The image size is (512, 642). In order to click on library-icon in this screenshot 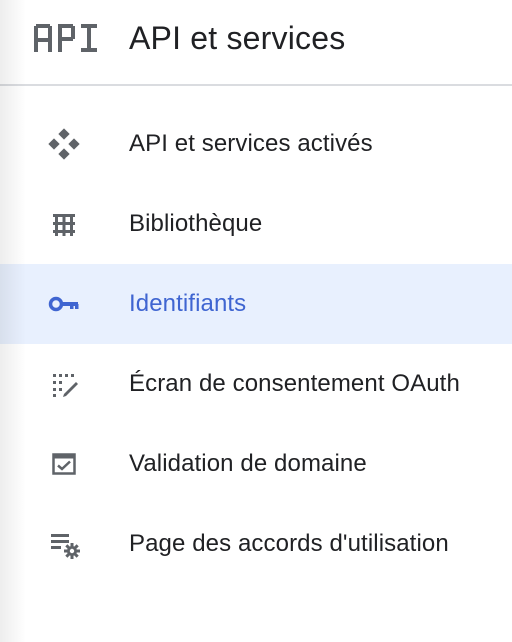, I will do `click(64, 224)`.